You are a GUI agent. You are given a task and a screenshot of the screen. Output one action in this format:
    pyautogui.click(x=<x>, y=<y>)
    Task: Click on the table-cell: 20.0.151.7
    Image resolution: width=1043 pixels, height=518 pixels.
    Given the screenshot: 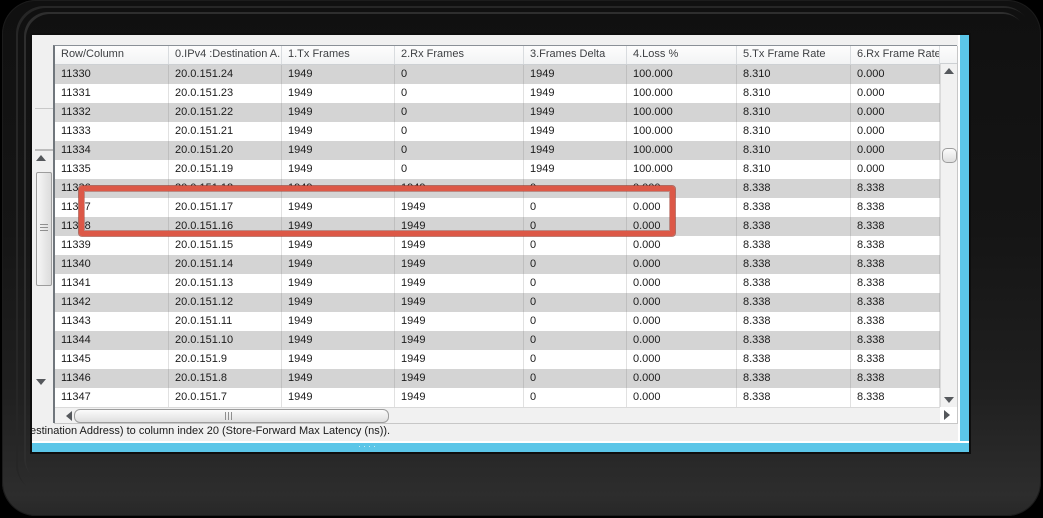 What is the action you would take?
    pyautogui.click(x=225, y=397)
    